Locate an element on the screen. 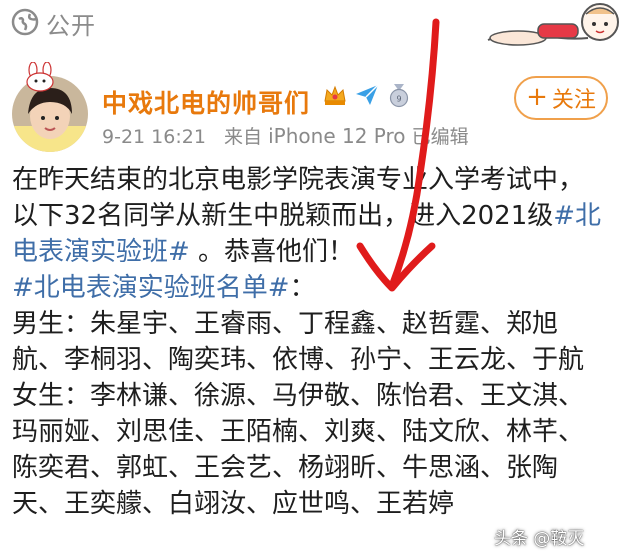 The image size is (624, 559). post-line: 玛丽娅、刘思佳、王陌楠、刘爽、陆文欣、林芊、 is located at coordinates (298, 432).